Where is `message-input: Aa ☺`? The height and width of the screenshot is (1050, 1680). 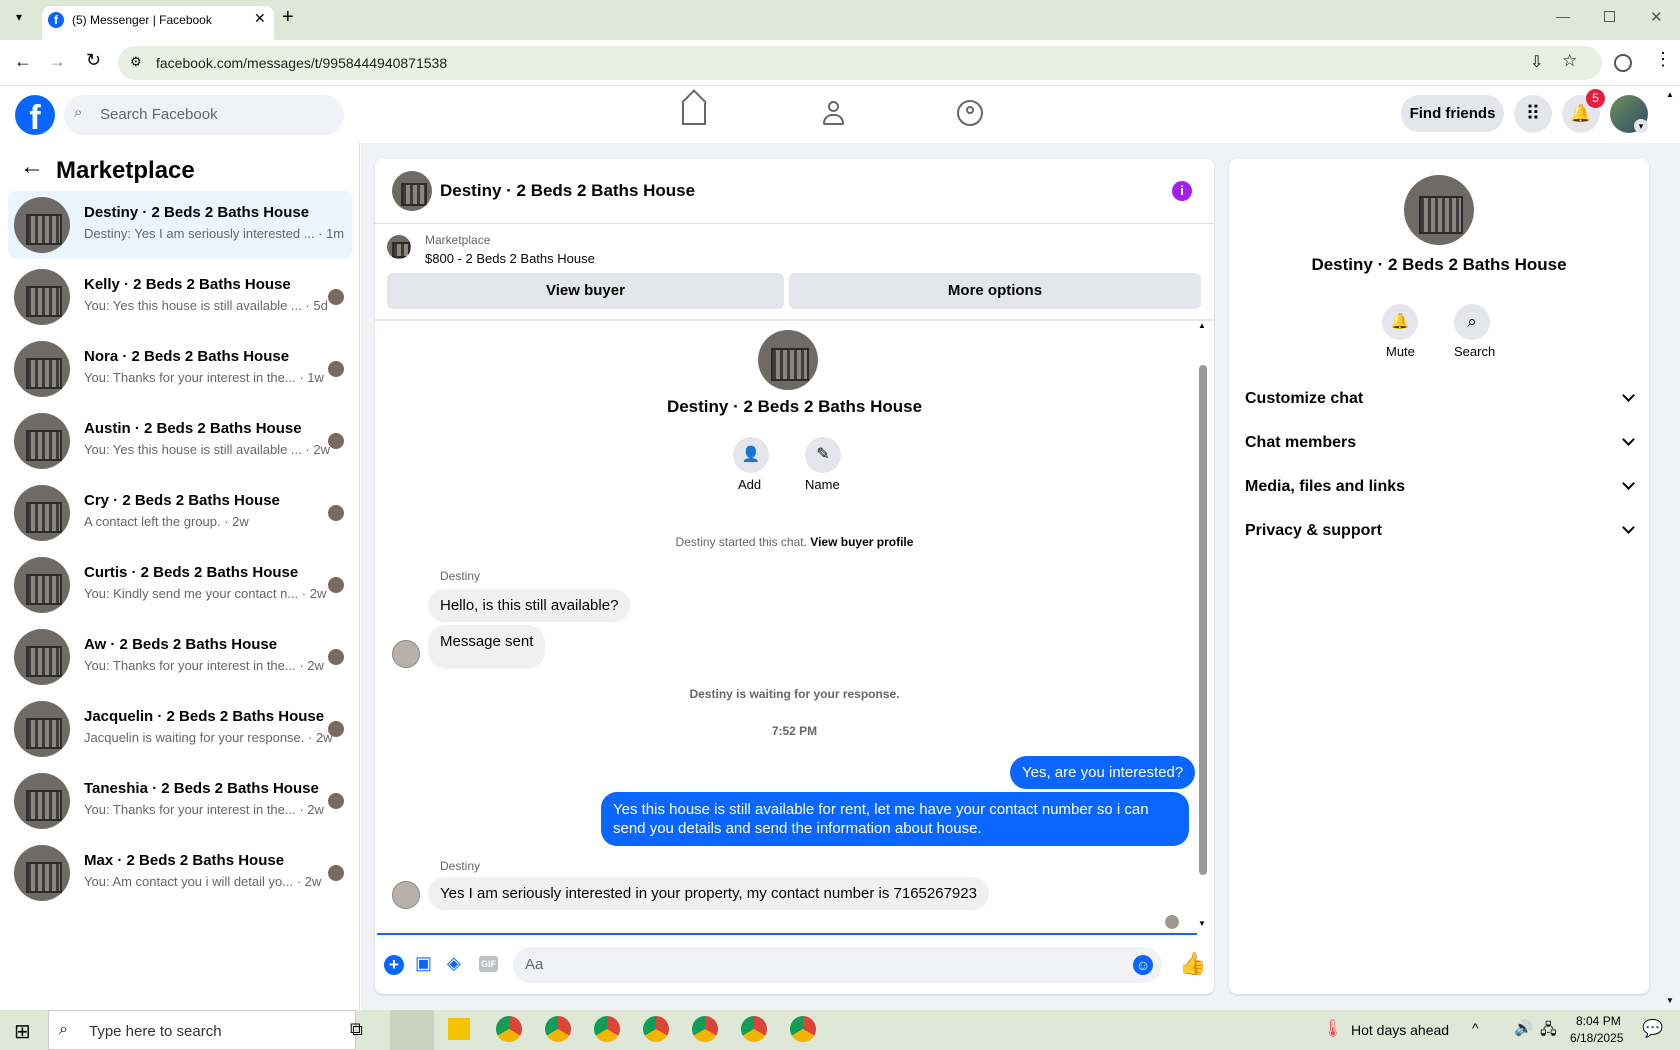 message-input: Aa ☺ is located at coordinates (837, 965).